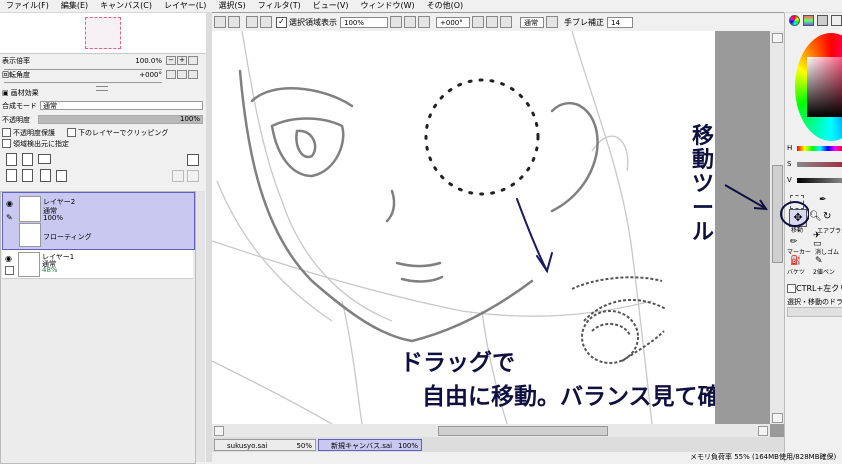 This screenshot has height=464, width=842. Describe the element at coordinates (45, 175) in the screenshot. I see `clear-layer-icon` at that location.